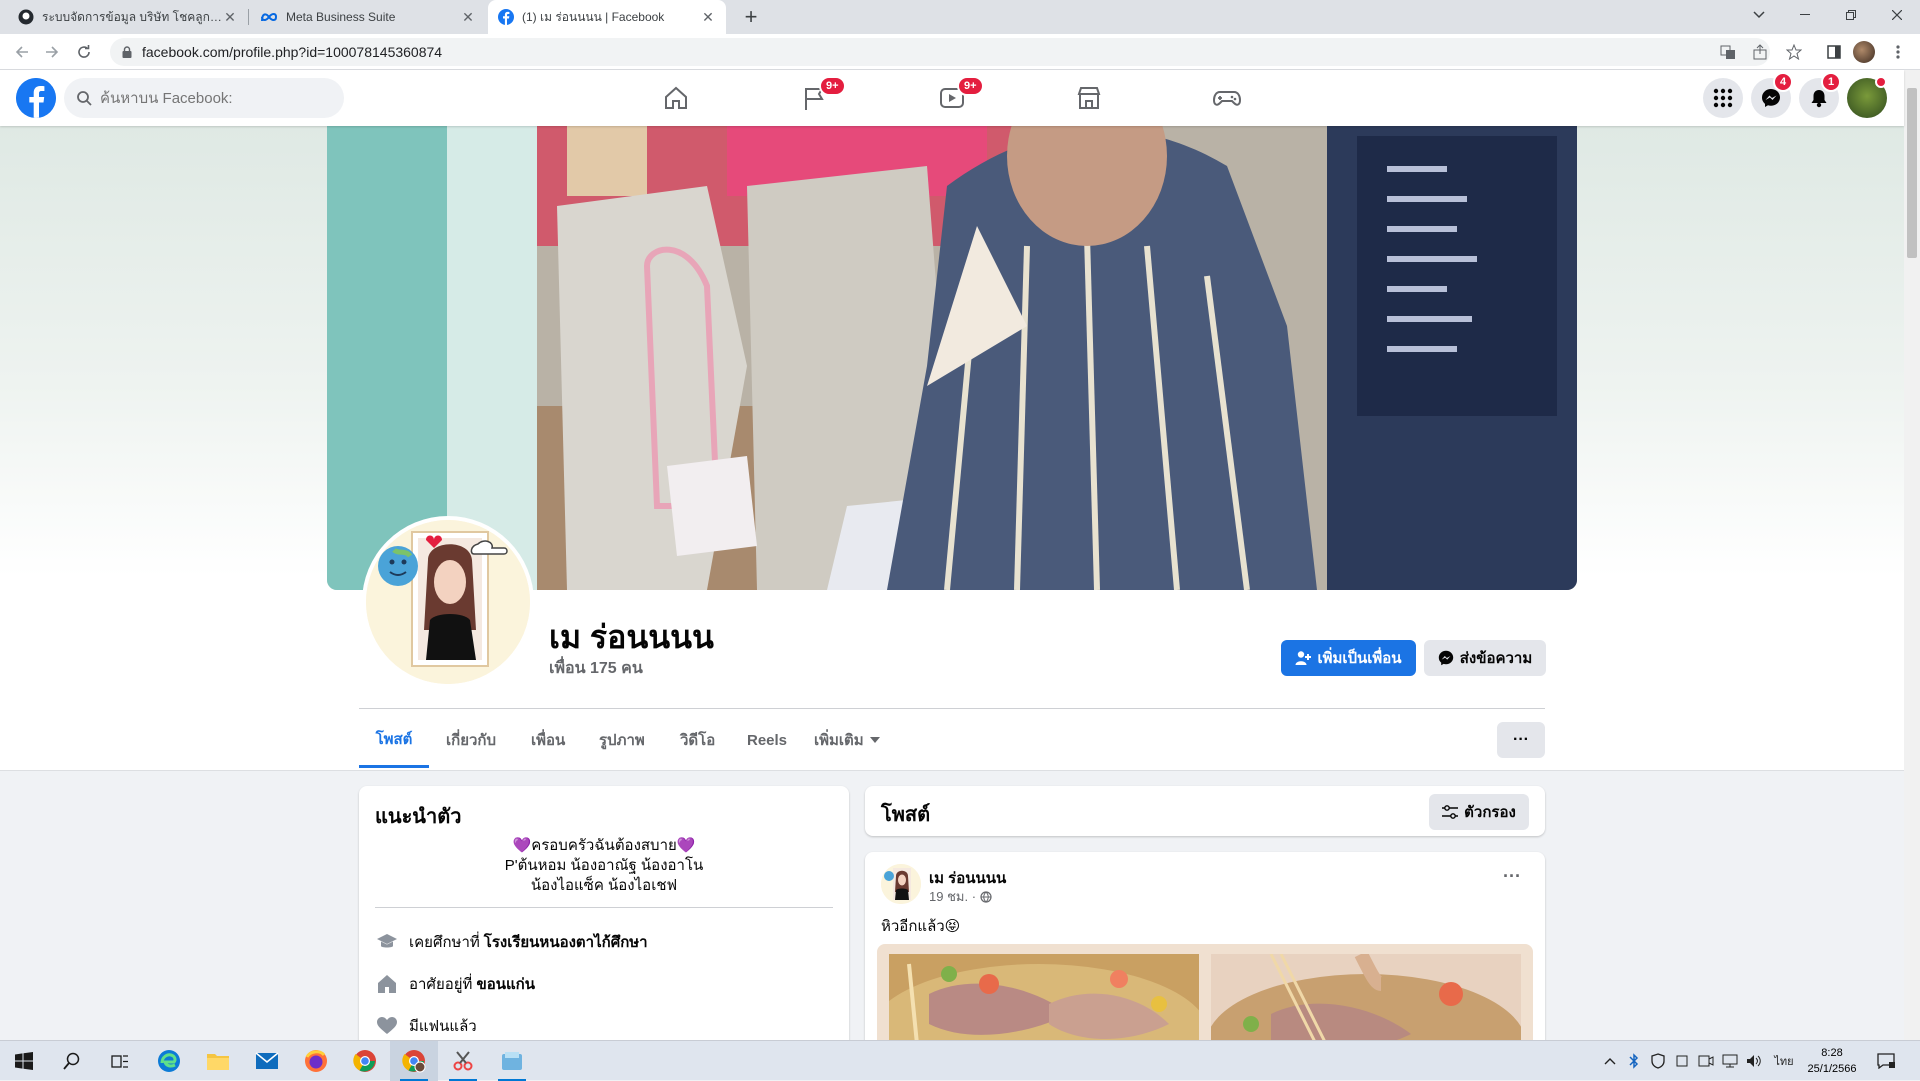 The height and width of the screenshot is (1081, 1920). I want to click on post-text: หิวอีกแล้ว😝, so click(921, 926).